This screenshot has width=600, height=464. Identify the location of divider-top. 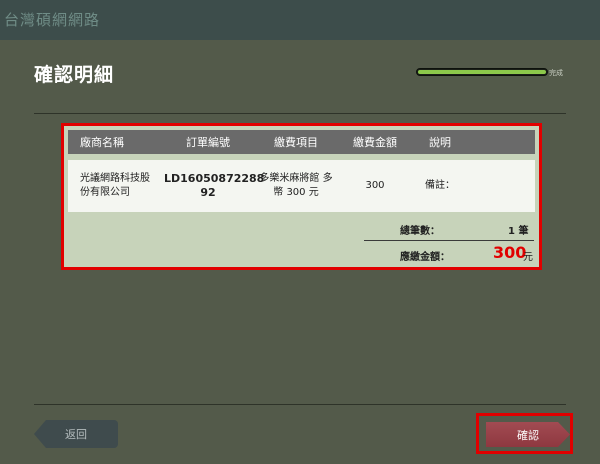
(300, 113).